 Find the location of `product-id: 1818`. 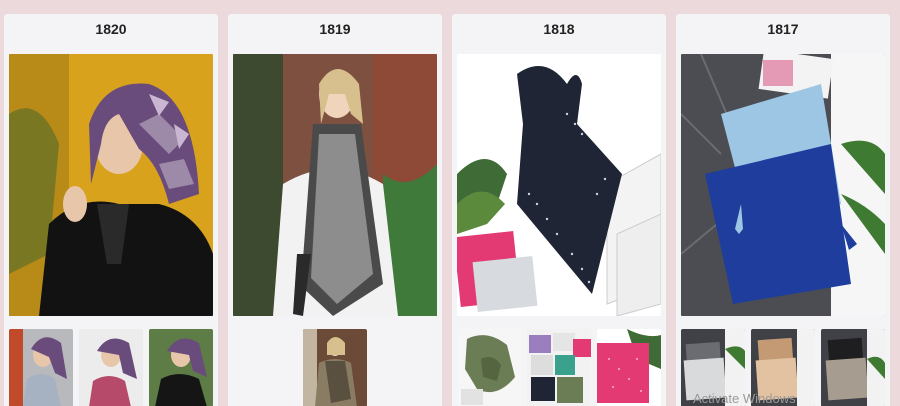

product-id: 1818 is located at coordinates (559, 29).